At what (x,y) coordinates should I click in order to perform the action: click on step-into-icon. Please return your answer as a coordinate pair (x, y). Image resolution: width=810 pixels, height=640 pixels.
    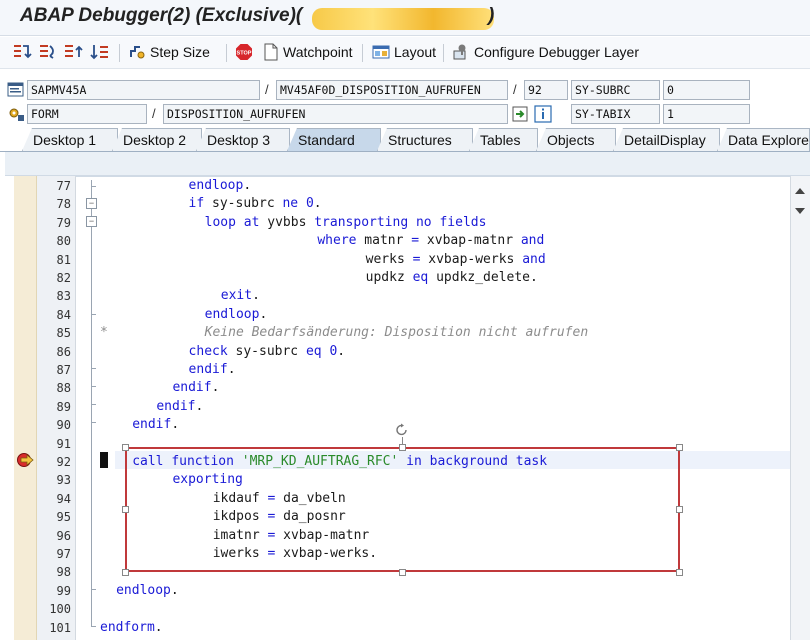
    Looking at the image, I should click on (22, 52).